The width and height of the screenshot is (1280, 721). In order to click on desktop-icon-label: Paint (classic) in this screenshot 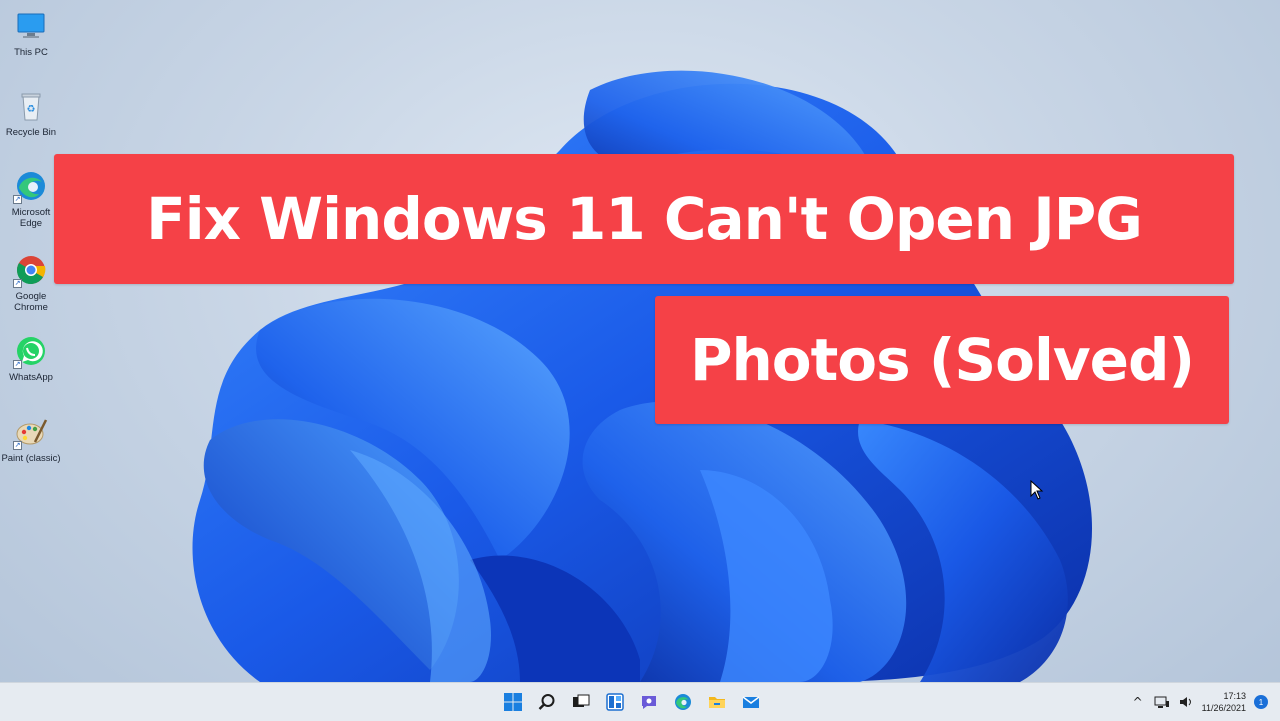, I will do `click(31, 458)`.